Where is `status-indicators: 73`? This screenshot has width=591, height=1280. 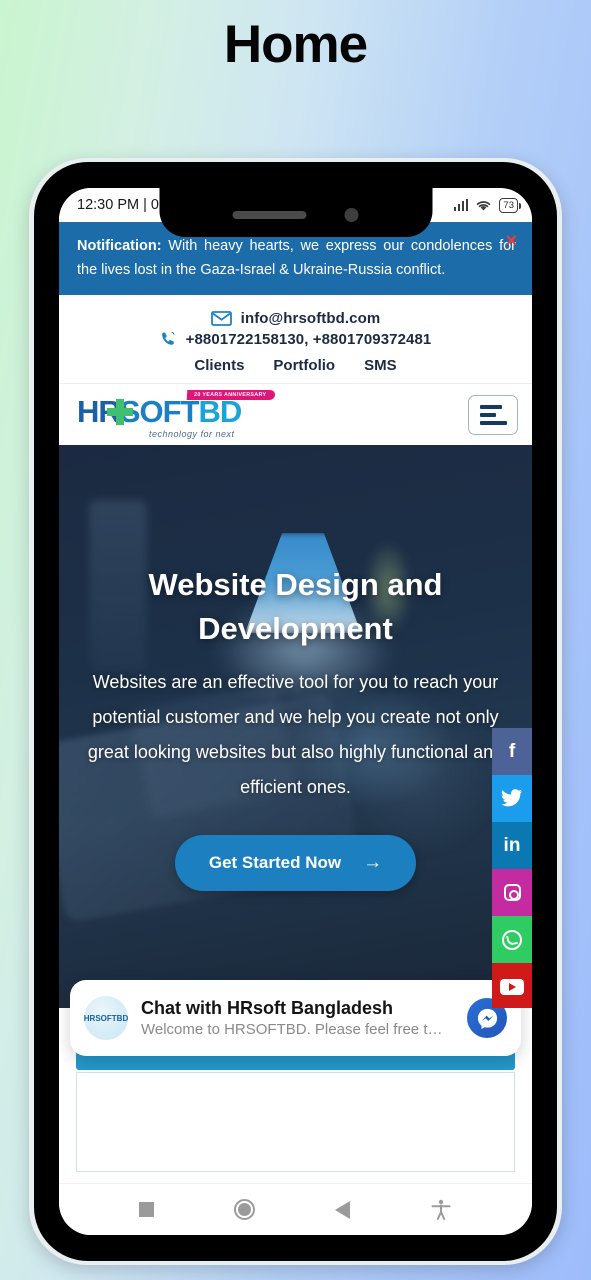 status-indicators: 73 is located at coordinates (487, 205).